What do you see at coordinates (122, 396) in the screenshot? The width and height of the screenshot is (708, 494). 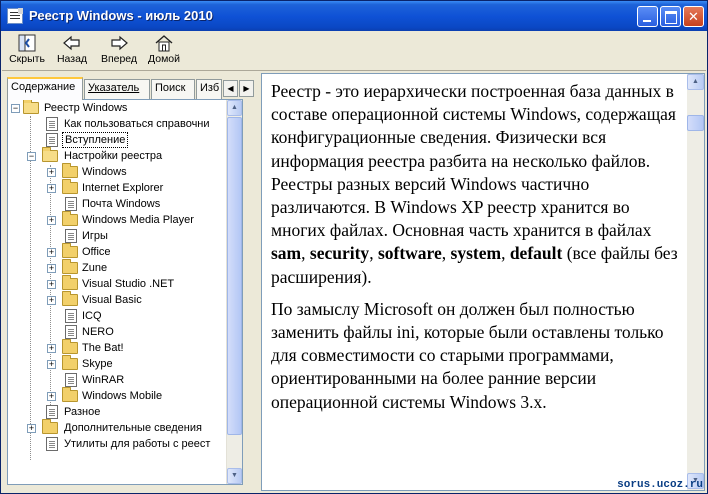 I see `tree-label: Windows Mobile` at bounding box center [122, 396].